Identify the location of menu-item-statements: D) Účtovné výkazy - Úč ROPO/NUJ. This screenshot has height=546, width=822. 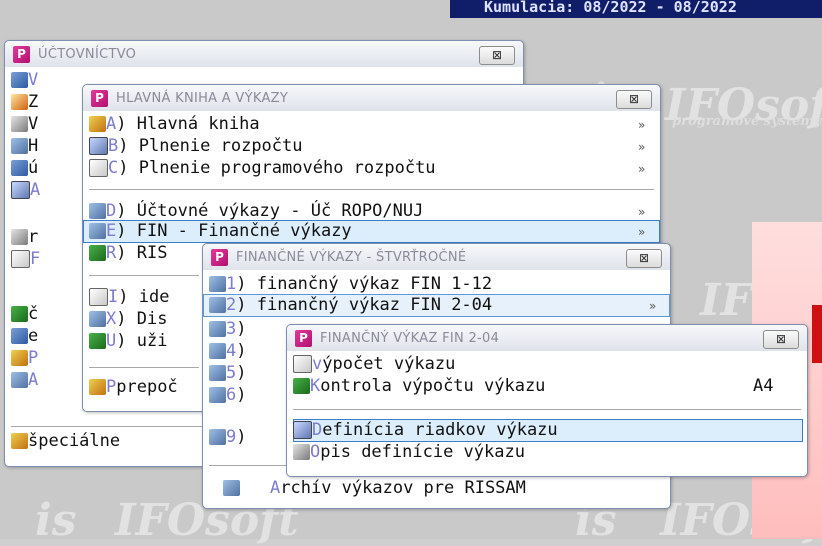
(256, 210).